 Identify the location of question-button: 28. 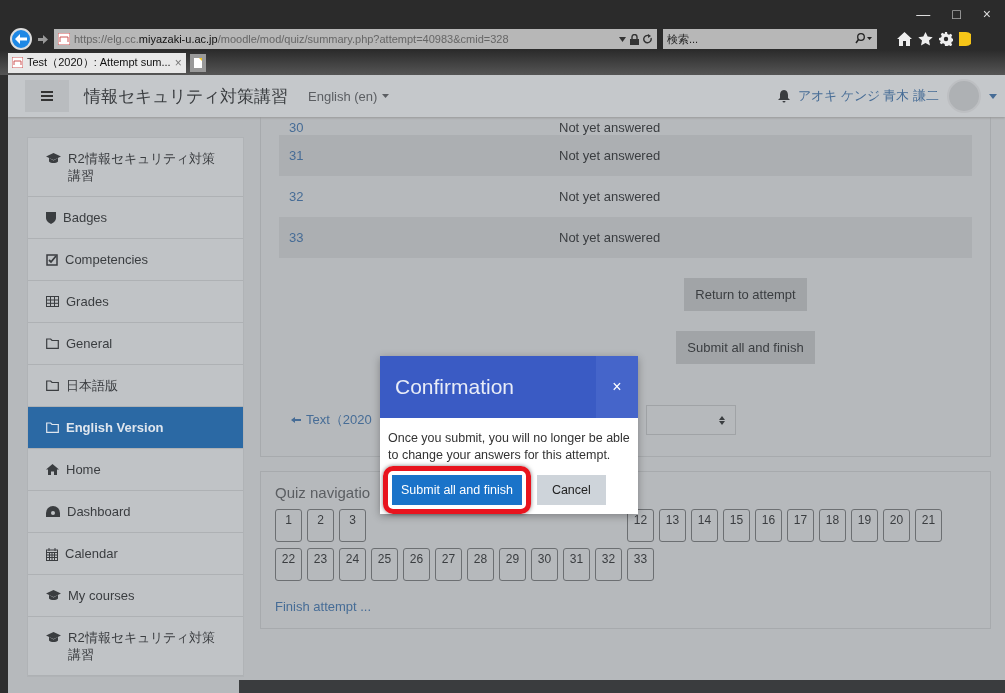
(480, 564).